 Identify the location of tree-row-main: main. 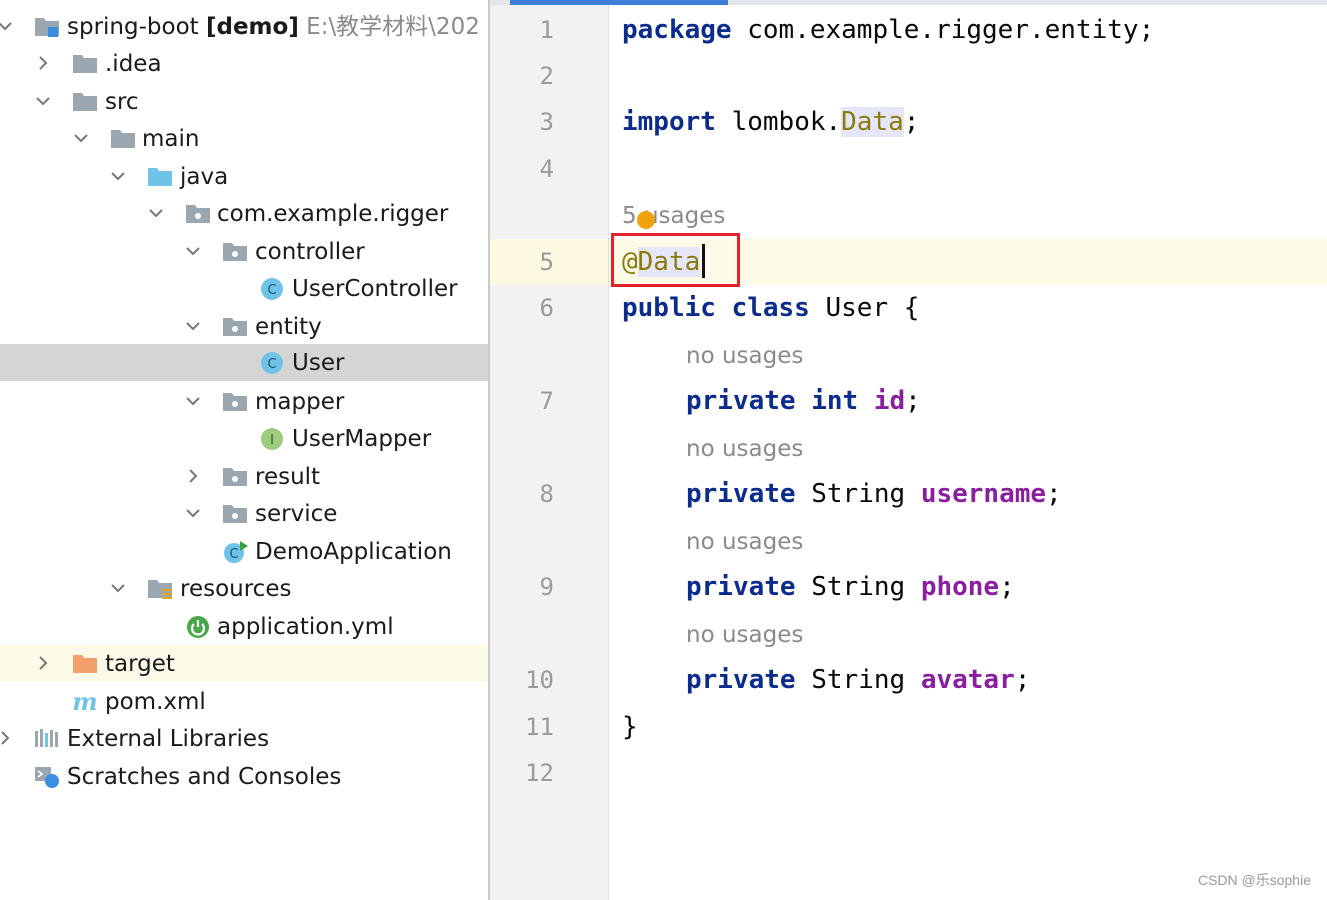
(244, 138).